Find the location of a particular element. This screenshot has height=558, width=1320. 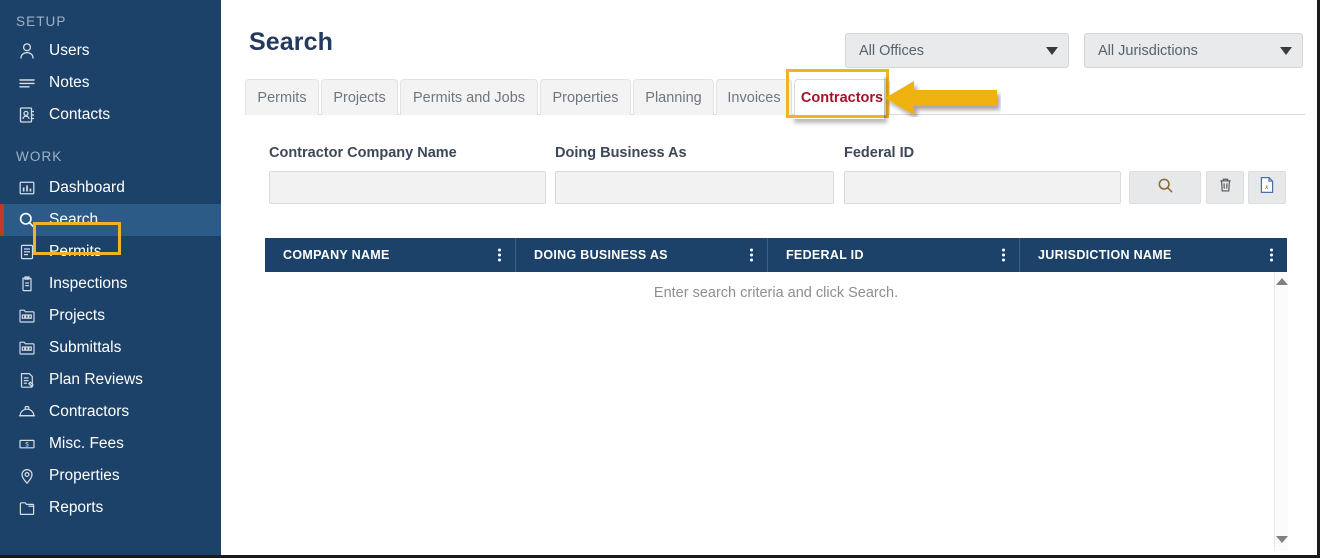

tab-label: Permits and Jobs is located at coordinates (469, 97).